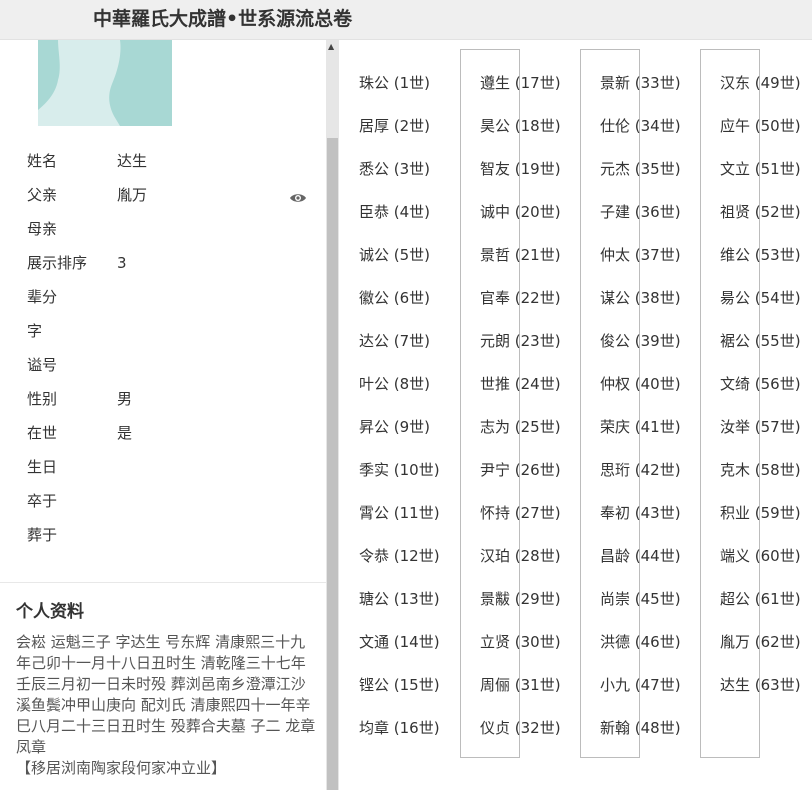 Image resolution: width=812 pixels, height=790 pixels. I want to click on info-label: 性别, so click(42, 399).